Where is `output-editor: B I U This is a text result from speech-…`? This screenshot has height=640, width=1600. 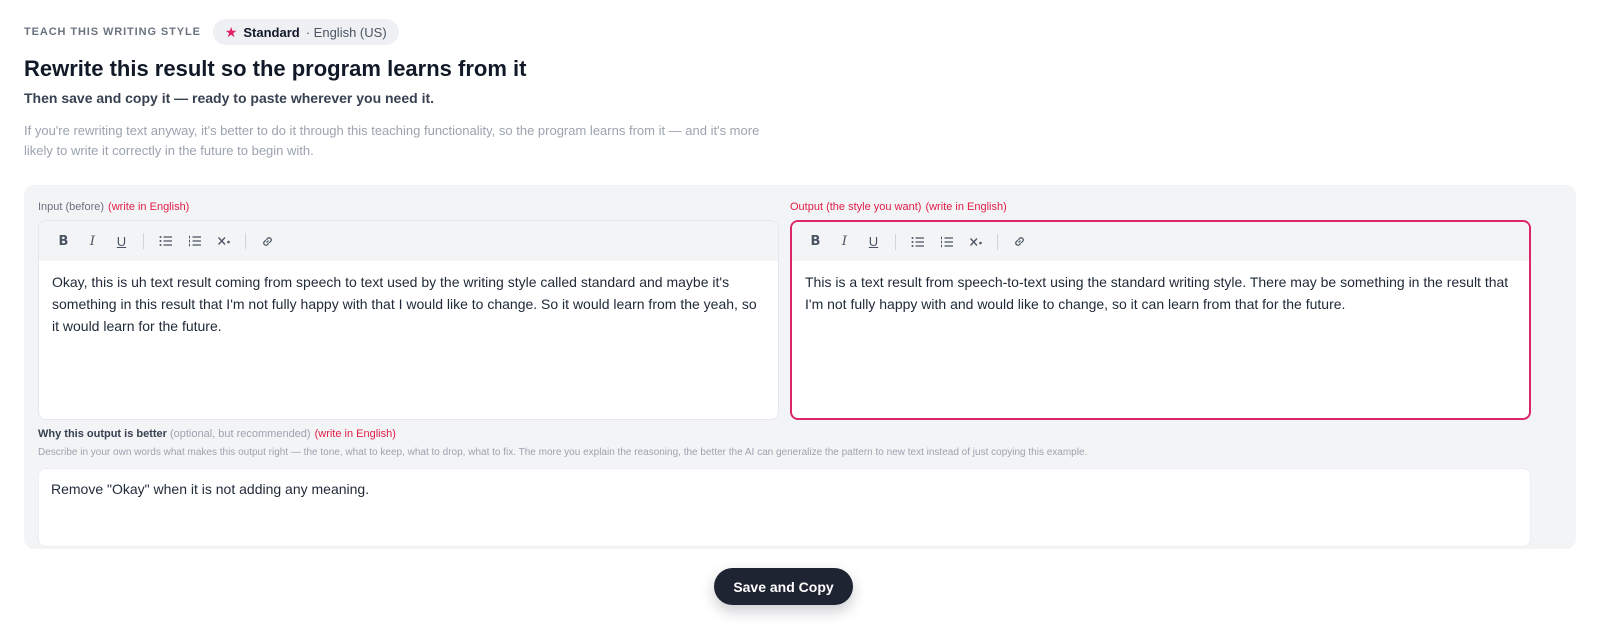 output-editor: B I U This is a text result from speech-… is located at coordinates (1160, 320).